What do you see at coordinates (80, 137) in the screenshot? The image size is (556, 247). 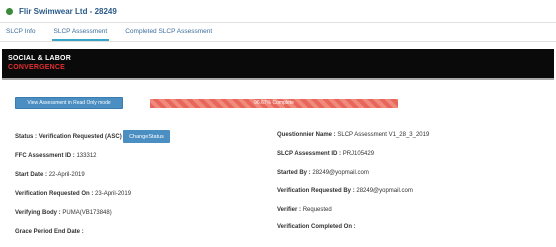 I see `status-value: Verification Requested (ASC)` at bounding box center [80, 137].